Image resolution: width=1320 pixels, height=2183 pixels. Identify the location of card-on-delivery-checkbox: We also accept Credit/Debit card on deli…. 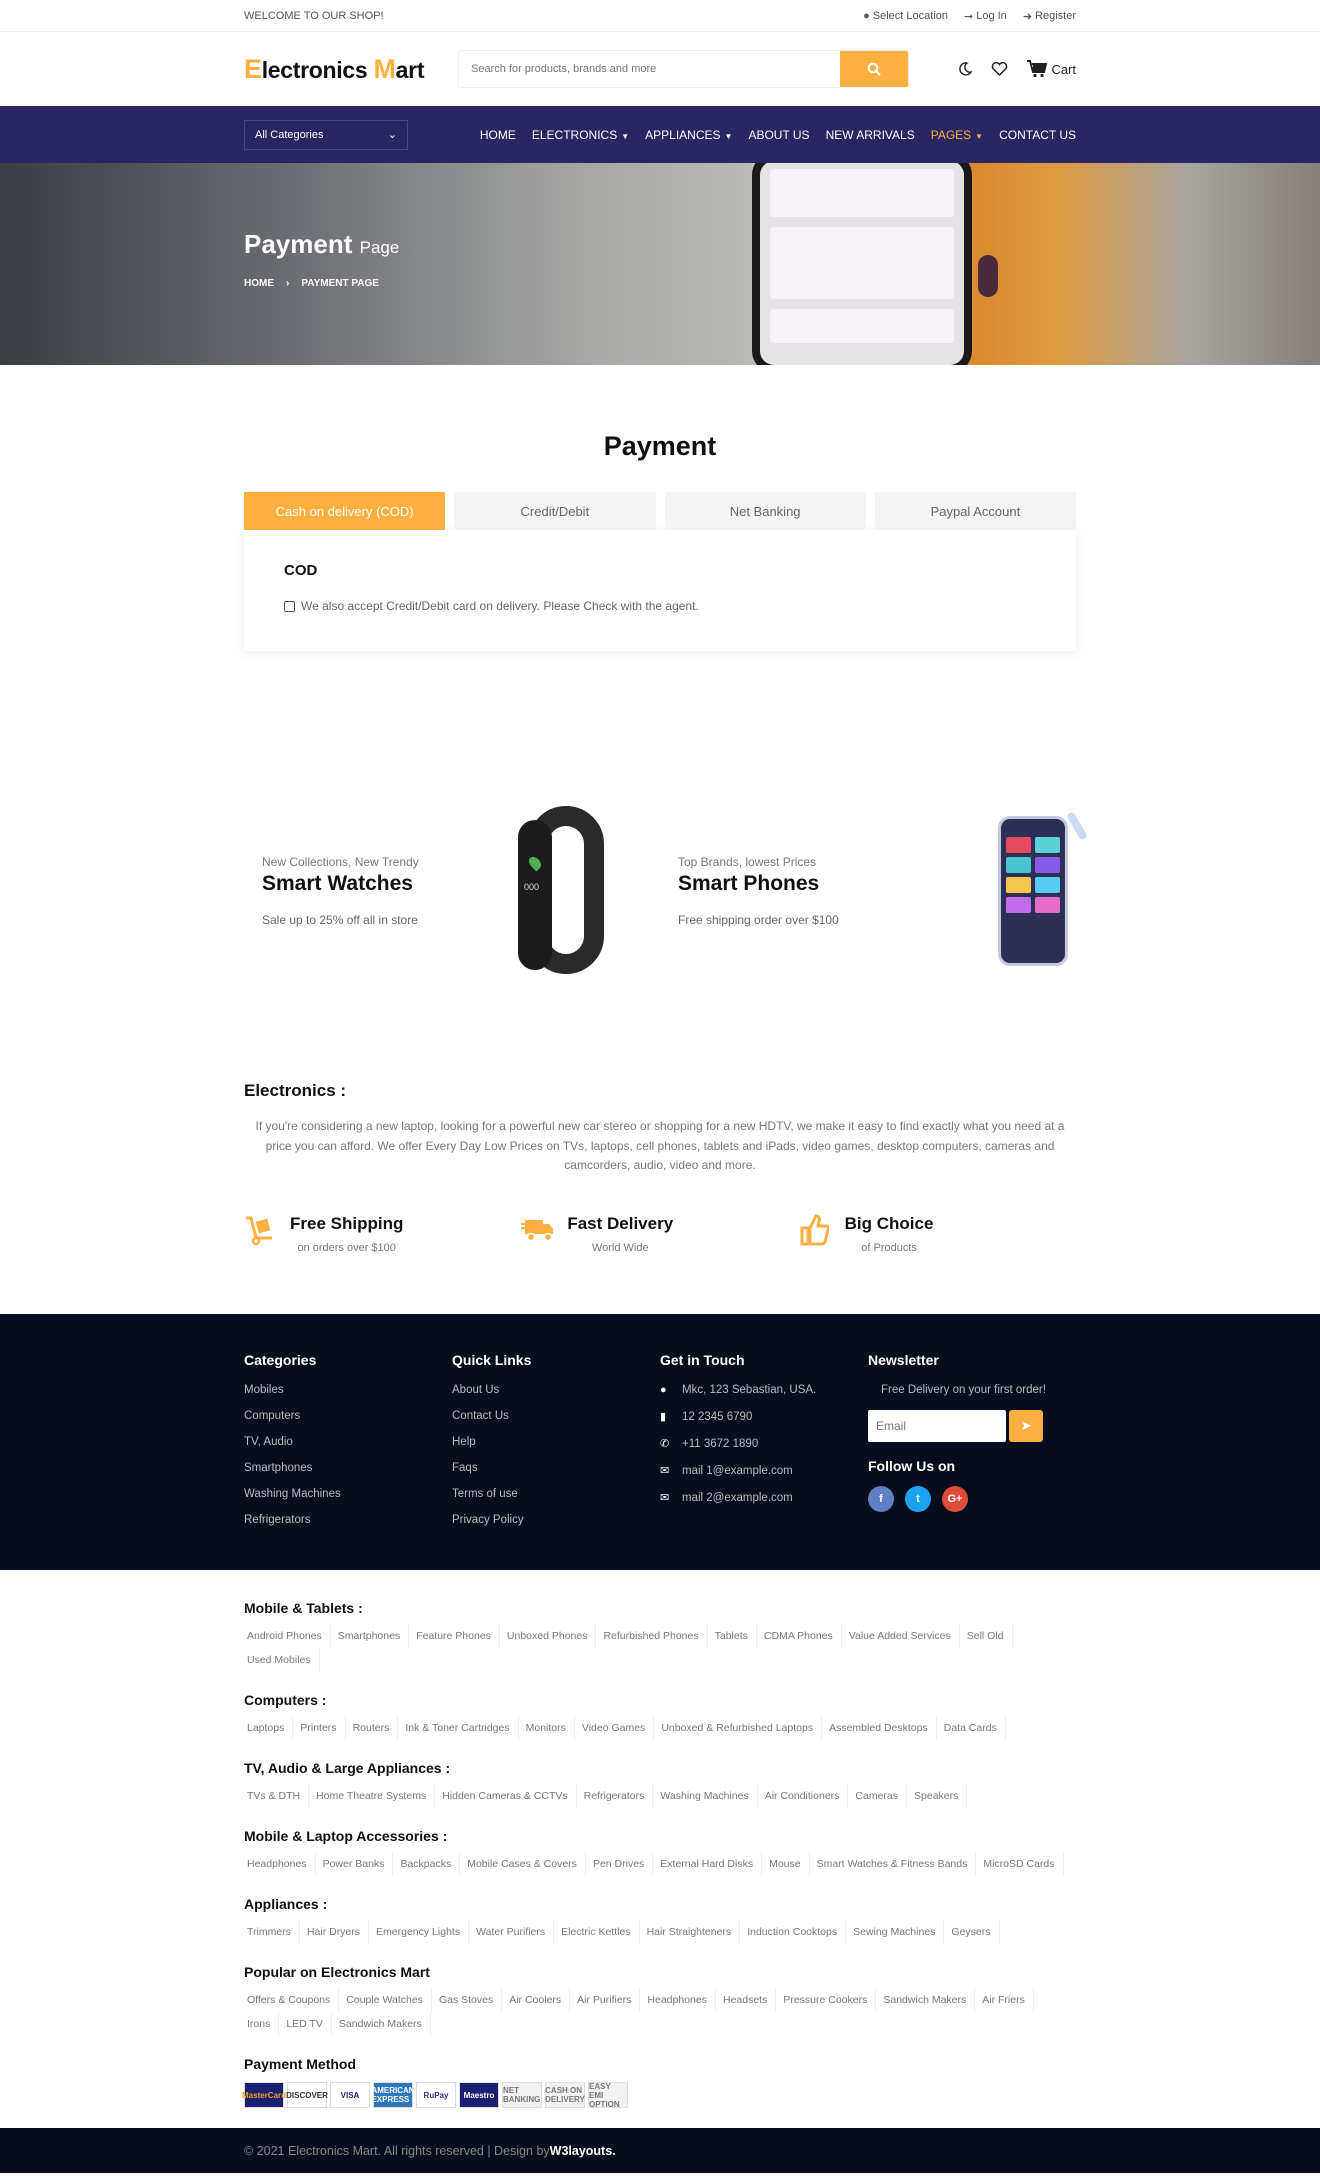
(660, 606).